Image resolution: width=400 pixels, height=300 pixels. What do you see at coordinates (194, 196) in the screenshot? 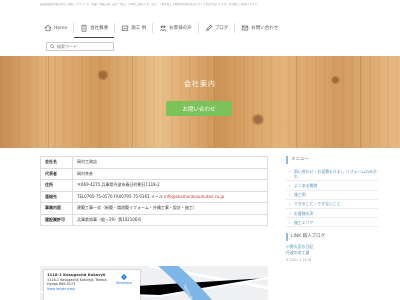
I see `email-link: info@okamurakoumuten.co.jp` at bounding box center [194, 196].